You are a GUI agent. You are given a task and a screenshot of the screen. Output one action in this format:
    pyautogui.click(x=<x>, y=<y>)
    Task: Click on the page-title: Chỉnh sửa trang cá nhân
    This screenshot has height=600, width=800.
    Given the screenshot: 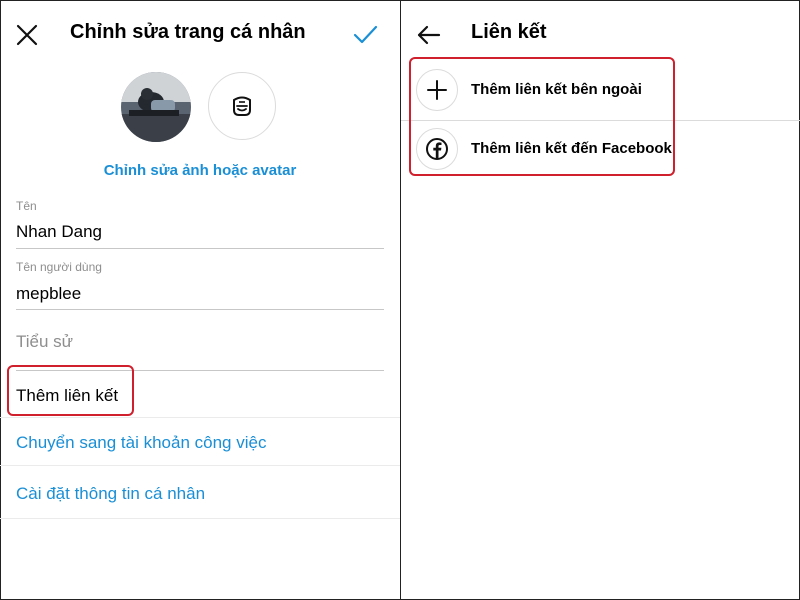 What is the action you would take?
    pyautogui.click(x=188, y=32)
    